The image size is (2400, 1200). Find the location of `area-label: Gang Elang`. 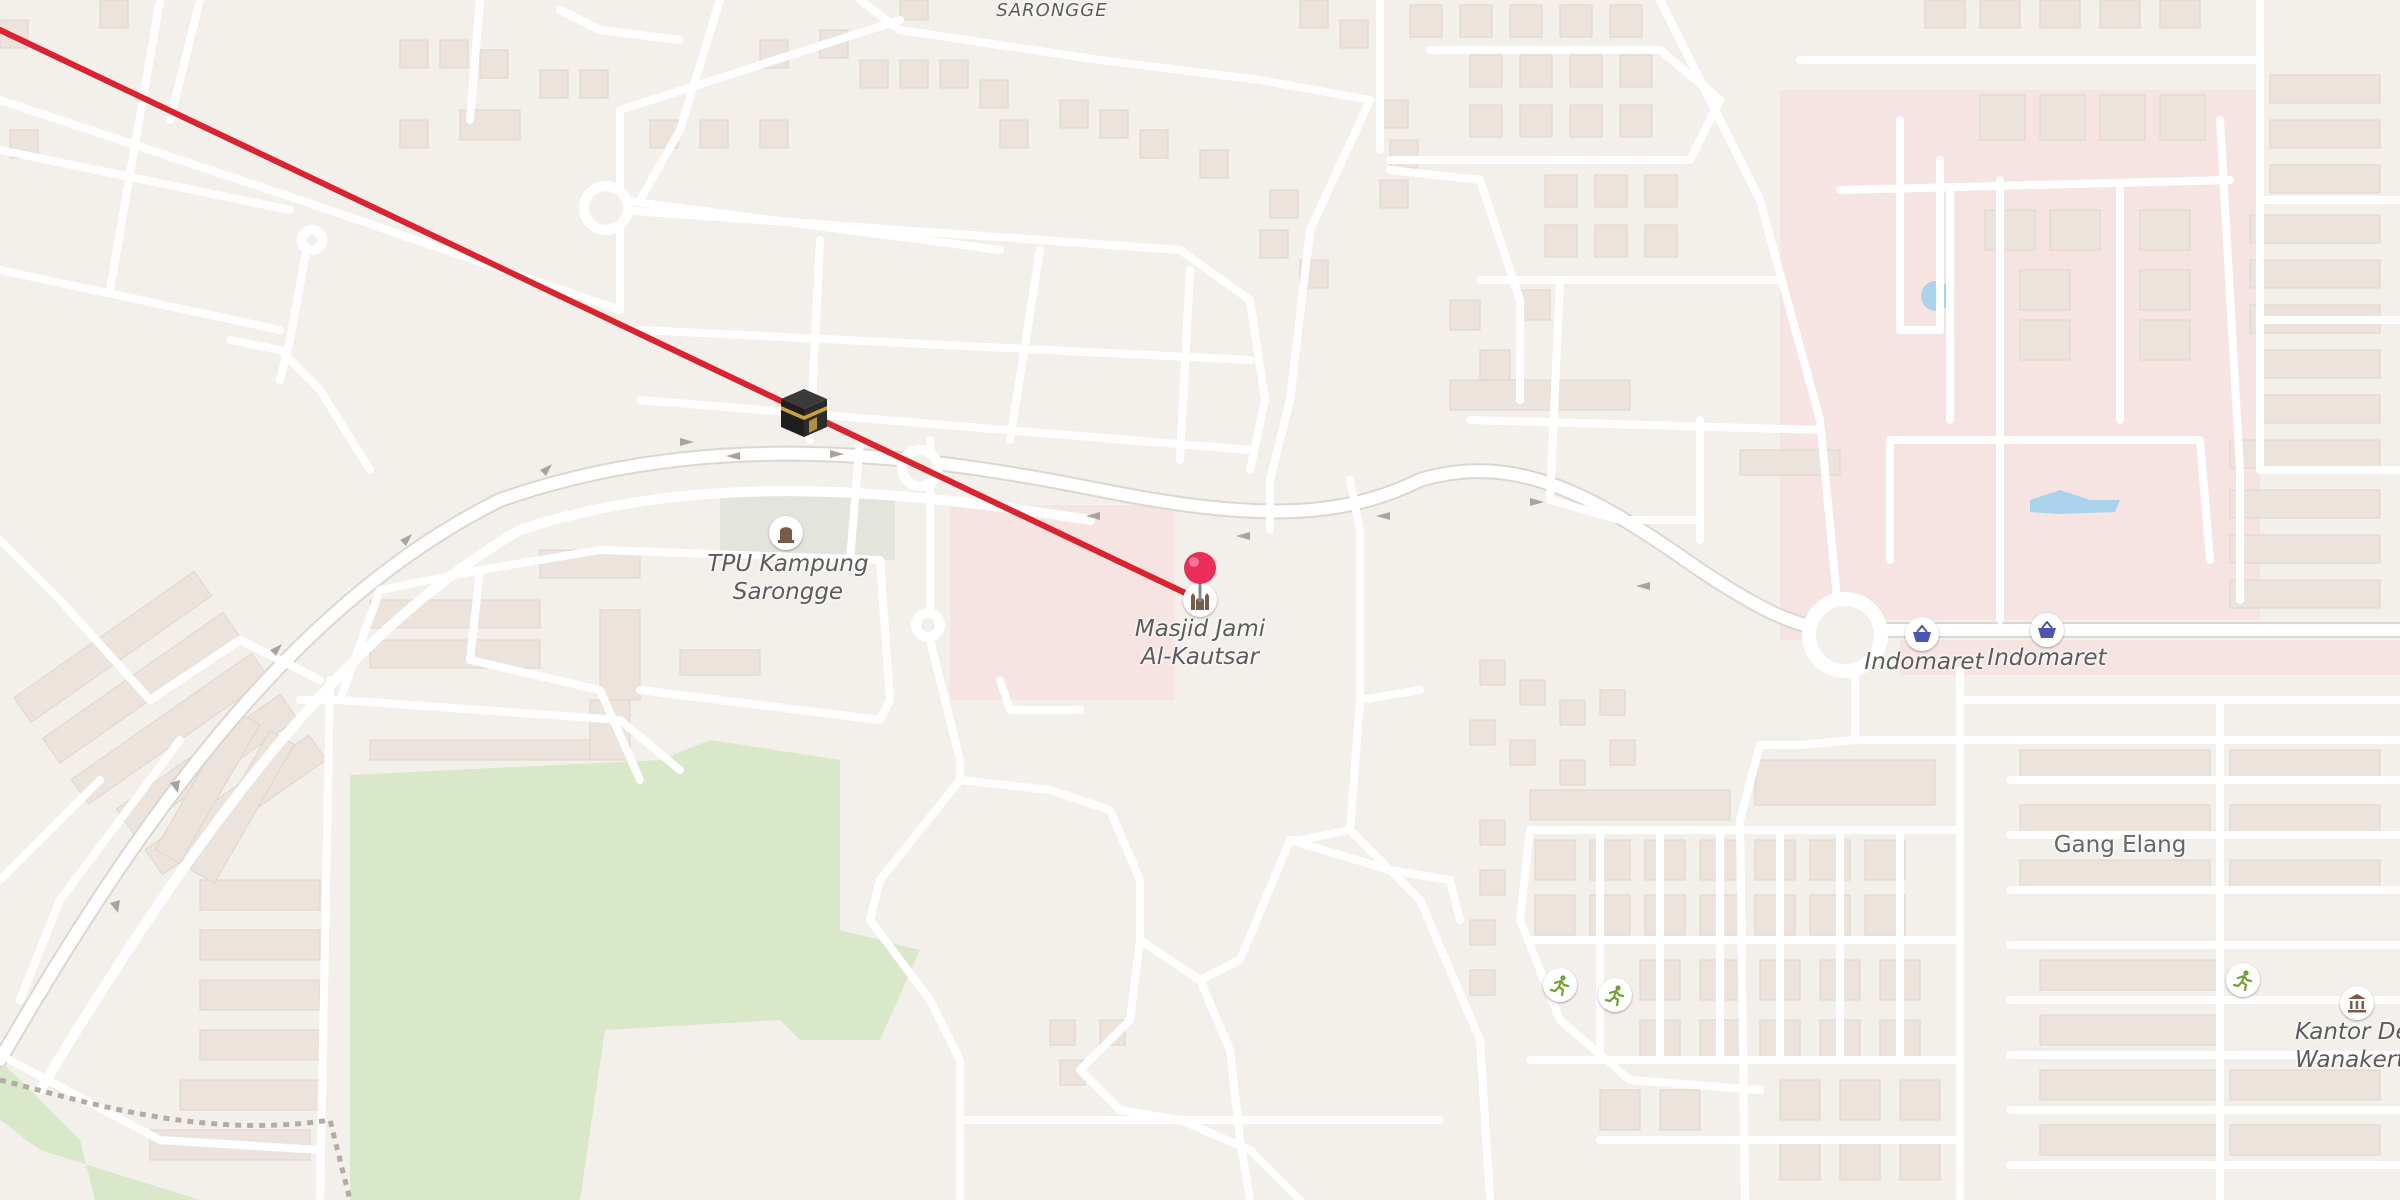

area-label: Gang Elang is located at coordinates (2120, 845).